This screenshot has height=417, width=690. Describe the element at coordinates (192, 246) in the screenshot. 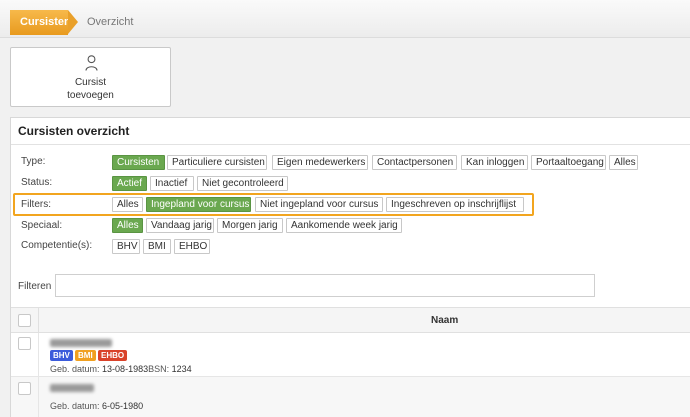

I see `competentie-ehbo: EHBO` at that location.